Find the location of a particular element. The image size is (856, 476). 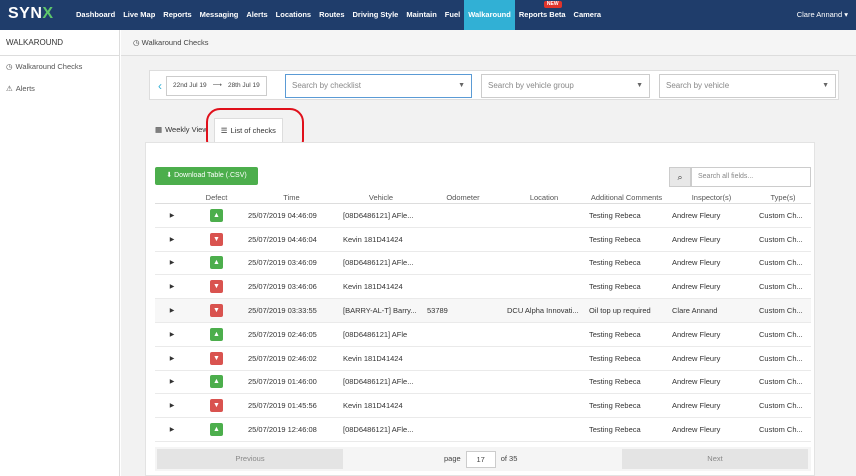

download-csv-button: ⬇ Download Table (.CSV) is located at coordinates (206, 176).